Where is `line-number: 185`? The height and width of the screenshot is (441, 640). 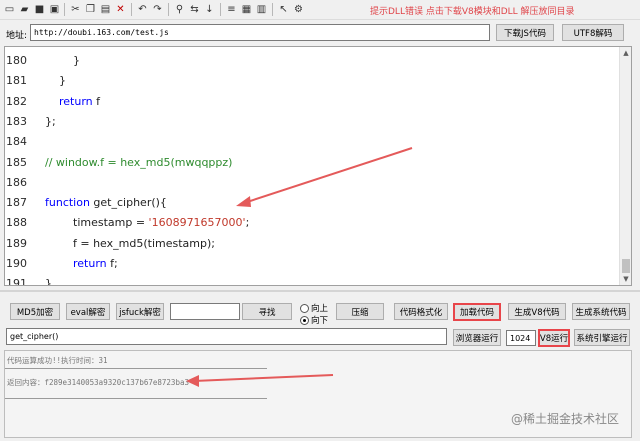 line-number: 185 is located at coordinates (16, 162).